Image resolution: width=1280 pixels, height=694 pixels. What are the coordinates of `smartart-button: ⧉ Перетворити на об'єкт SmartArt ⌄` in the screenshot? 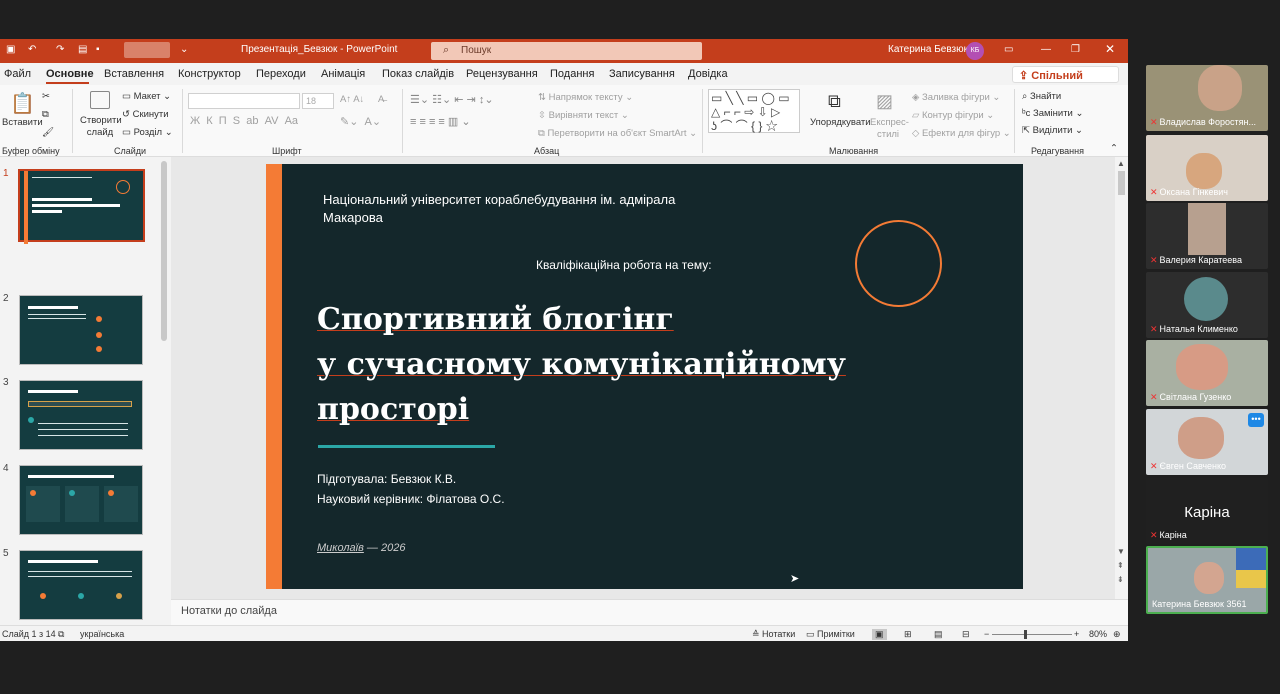 It's located at (617, 133).